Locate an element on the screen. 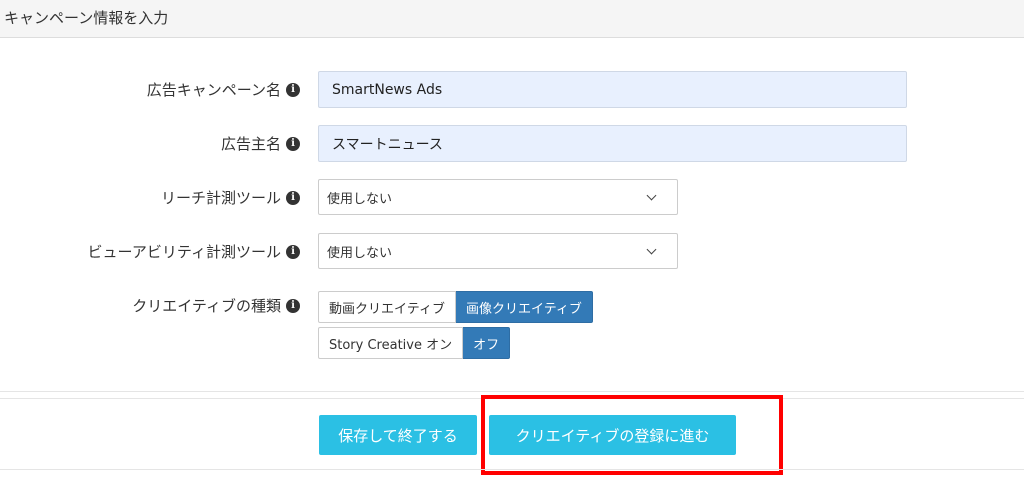 The image size is (1024, 496). story-creative-toggle: Story Creative オン オフ is located at coordinates (414, 343).